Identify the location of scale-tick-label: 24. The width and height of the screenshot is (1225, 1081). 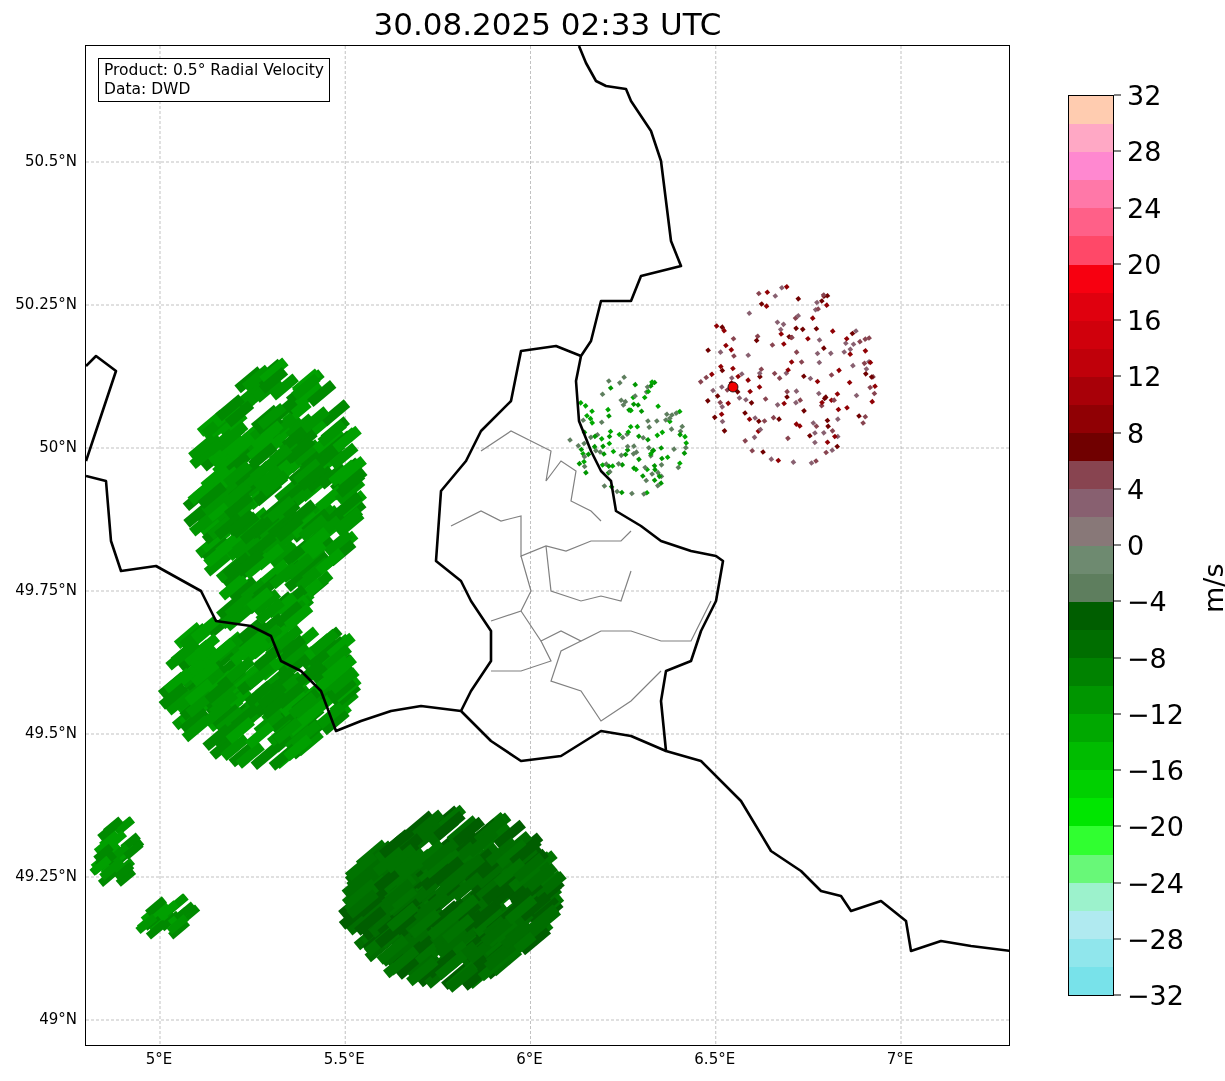
(1138, 207).